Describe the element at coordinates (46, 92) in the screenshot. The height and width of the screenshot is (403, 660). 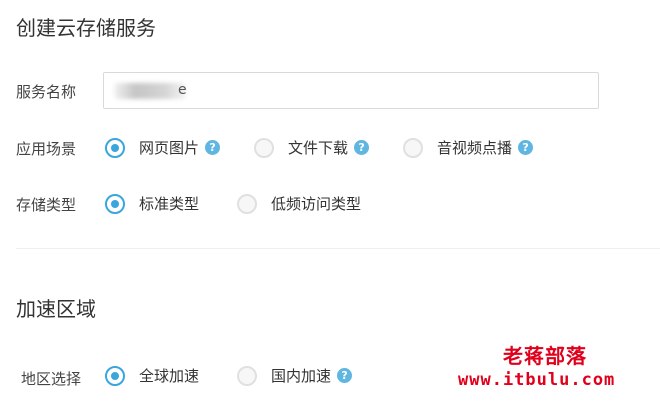
I see `service-name-label: 服务名称` at that location.